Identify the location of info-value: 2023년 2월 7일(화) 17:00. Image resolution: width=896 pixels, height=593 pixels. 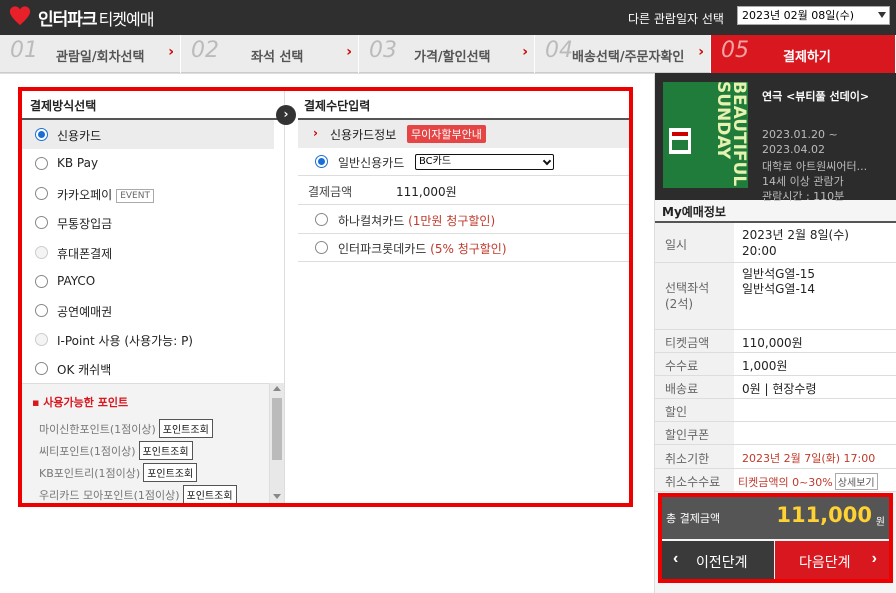
(815, 456).